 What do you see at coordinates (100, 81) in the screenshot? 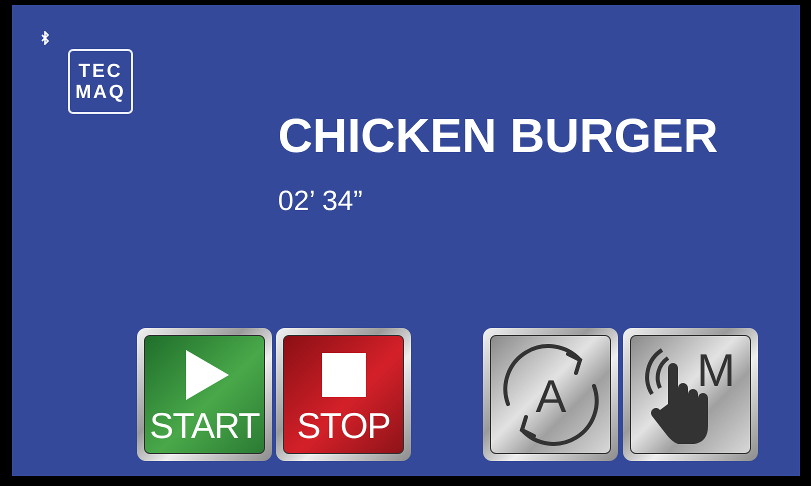
I see `logo: TEC MAQ` at bounding box center [100, 81].